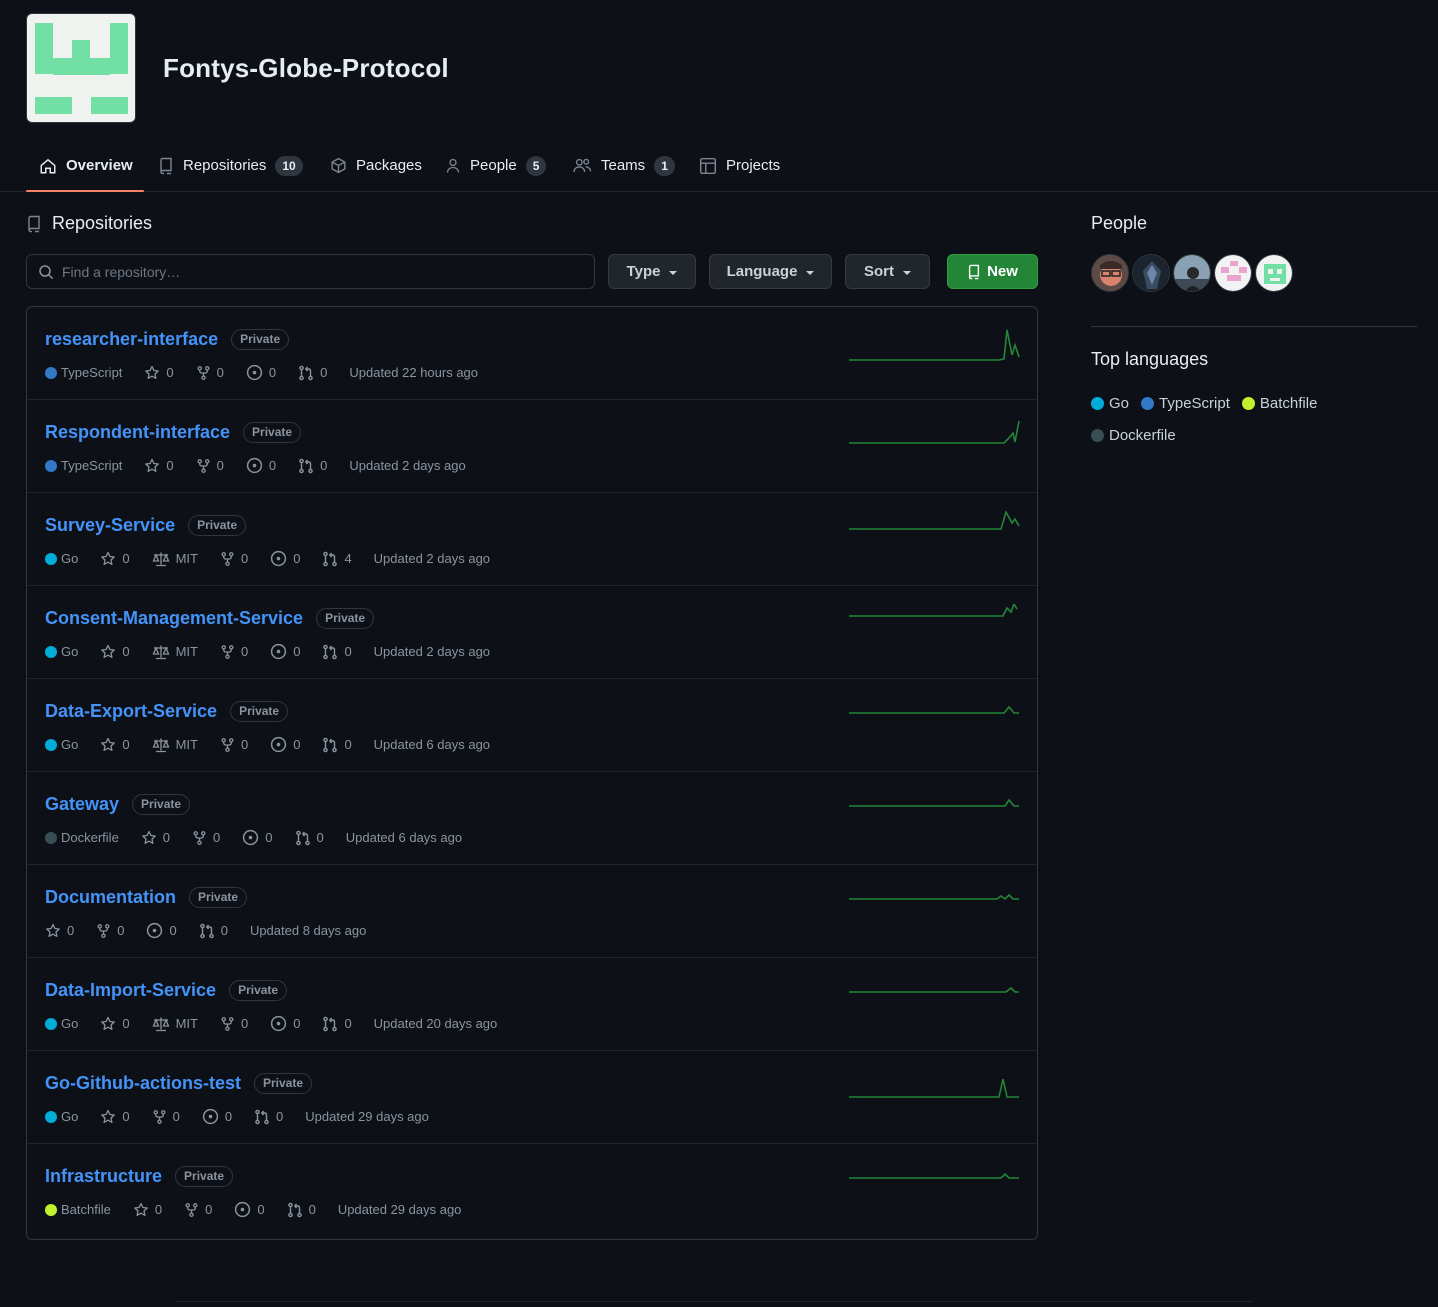 The height and width of the screenshot is (1307, 1438). I want to click on people-icon, so click(582, 165).